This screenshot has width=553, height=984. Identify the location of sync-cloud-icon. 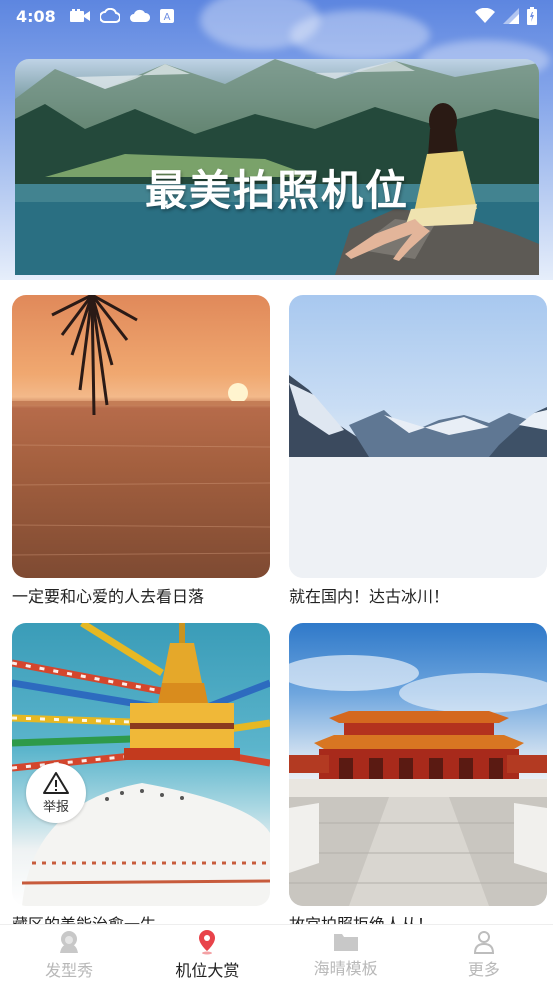
(109, 15).